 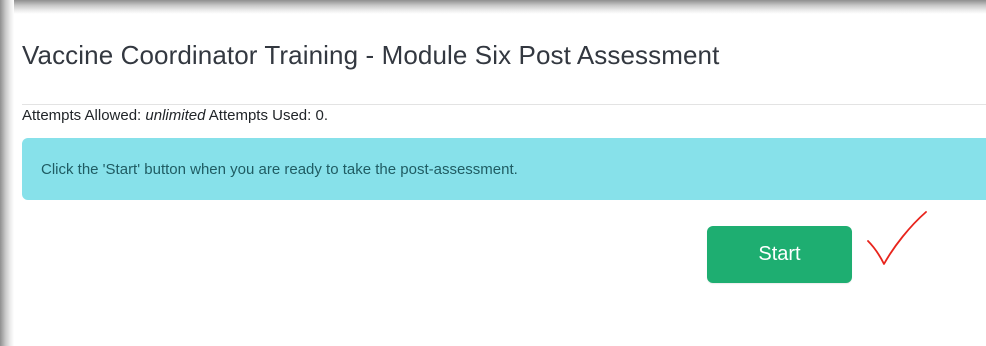 What do you see at coordinates (268, 115) in the screenshot?
I see `attempts-used-label: Attempts Used: 0.` at bounding box center [268, 115].